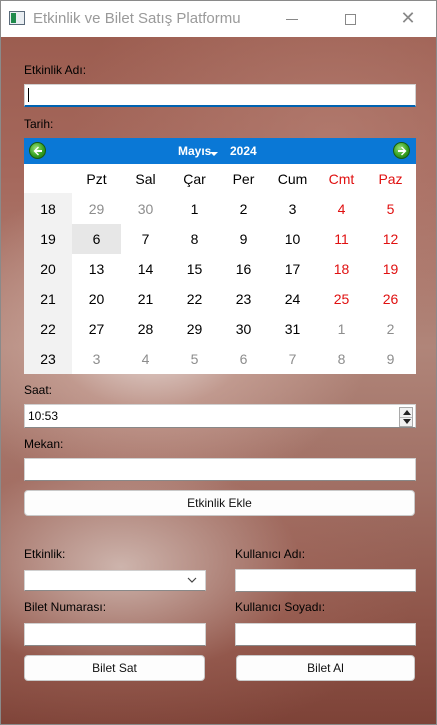 The height and width of the screenshot is (725, 437). I want to click on maximize-icon, so click(350, 19).